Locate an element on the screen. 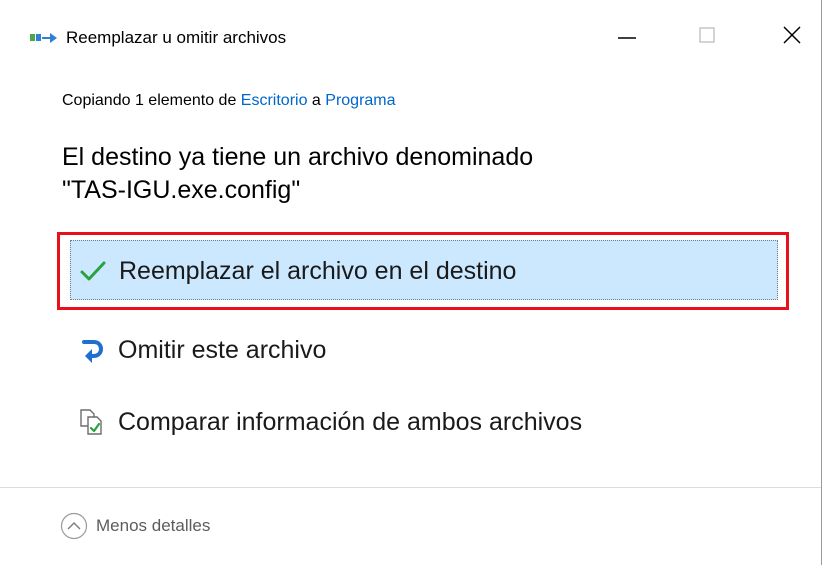  replace-file-option: Reemplazar el archivo en el destino is located at coordinates (424, 270).